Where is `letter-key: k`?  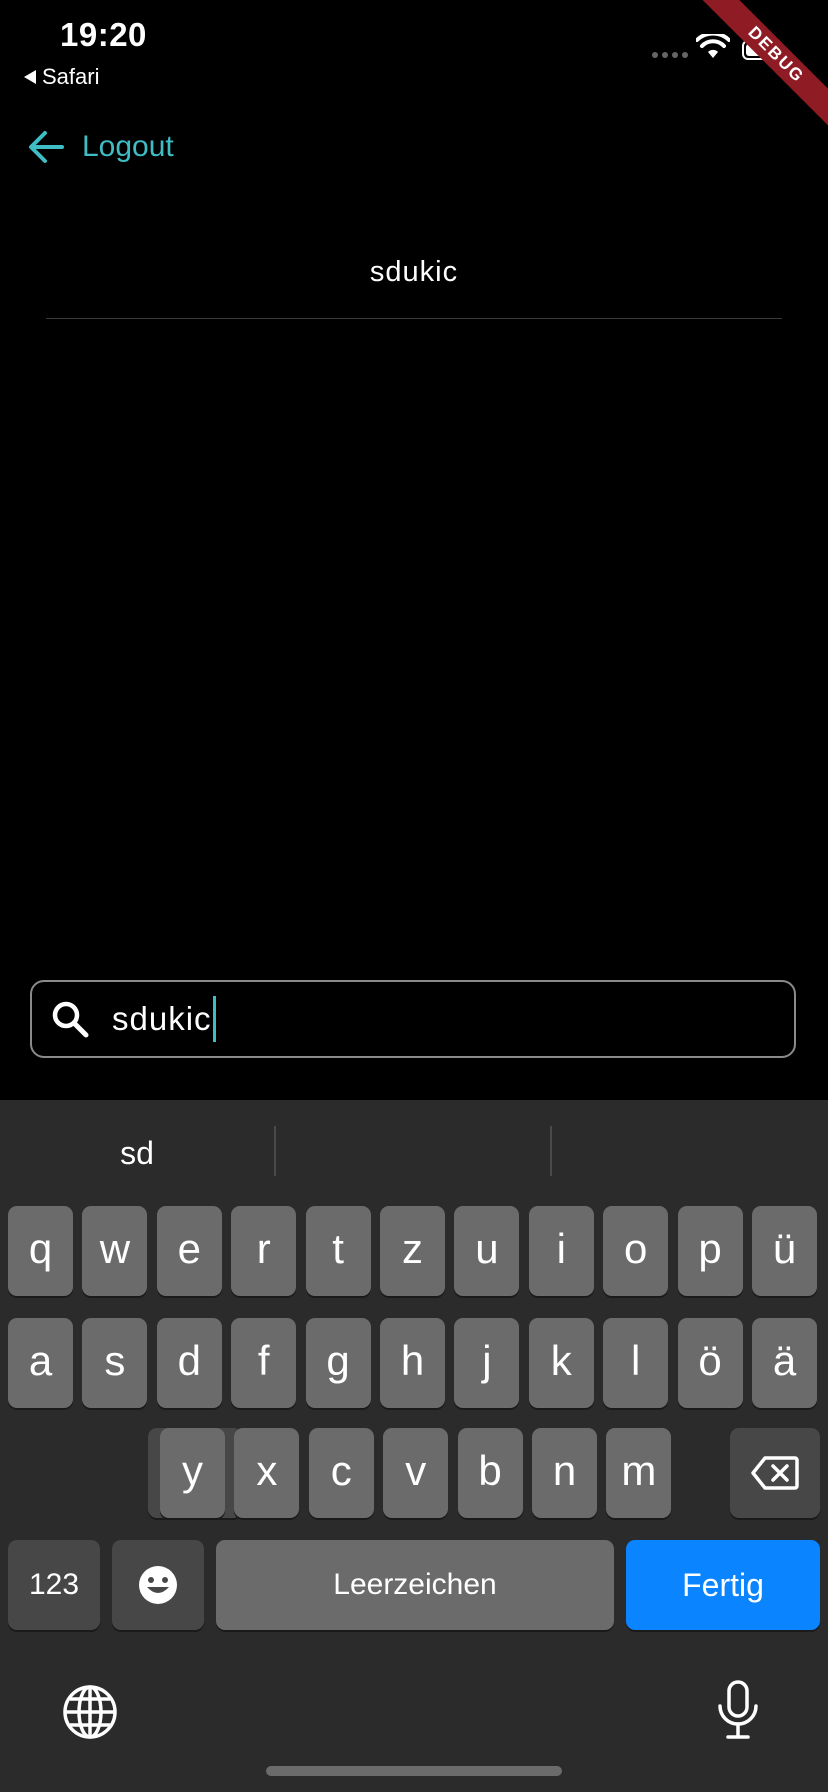 letter-key: k is located at coordinates (561, 1363).